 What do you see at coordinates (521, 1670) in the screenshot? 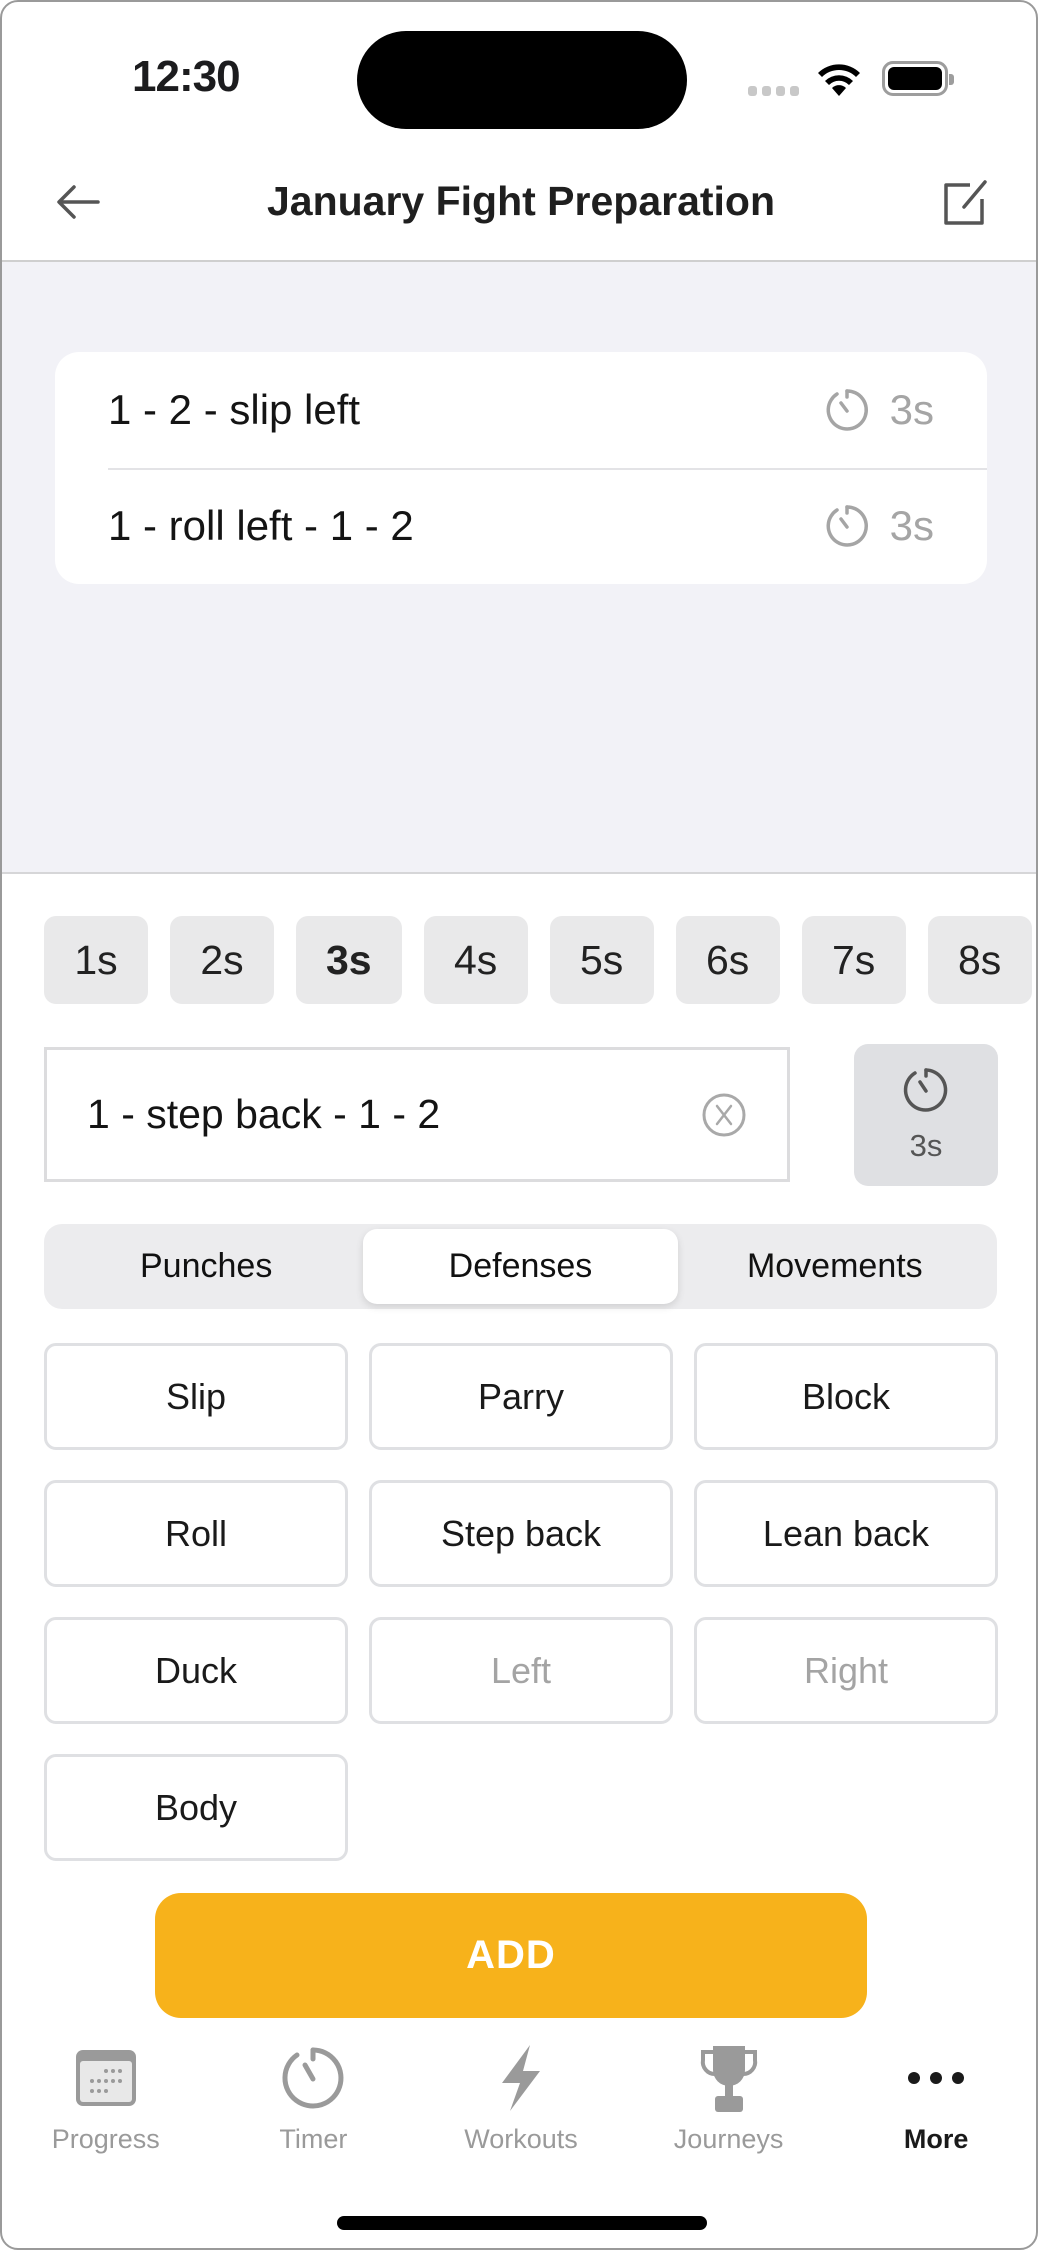
I see `move-left: Left` at bounding box center [521, 1670].